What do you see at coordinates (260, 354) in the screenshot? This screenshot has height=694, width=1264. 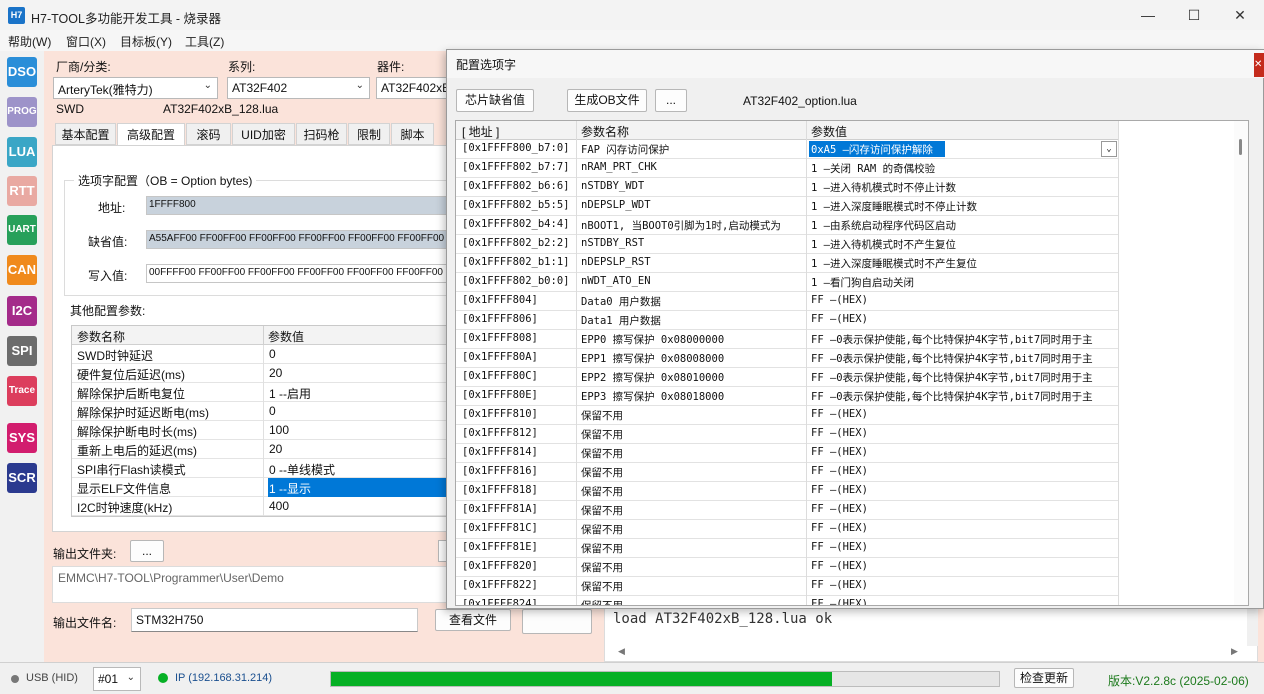 I see `property-row: SWD时钟延迟 0` at bounding box center [260, 354].